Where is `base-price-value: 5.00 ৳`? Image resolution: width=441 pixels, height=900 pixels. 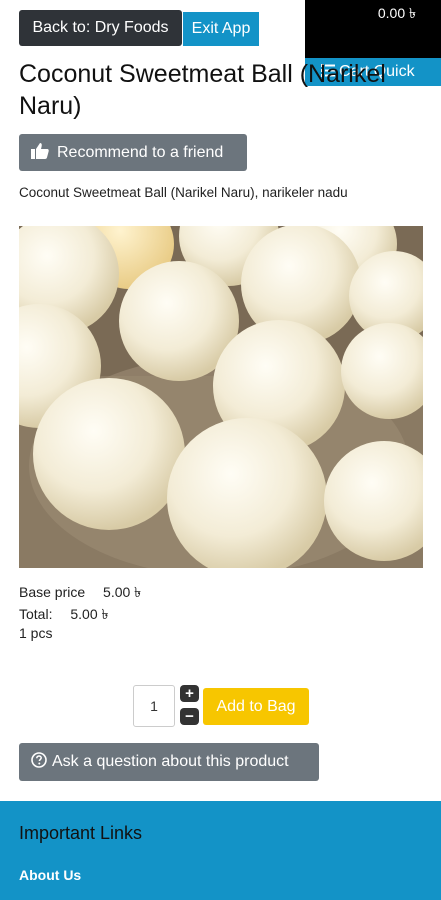 base-price-value: 5.00 ৳ is located at coordinates (122, 592).